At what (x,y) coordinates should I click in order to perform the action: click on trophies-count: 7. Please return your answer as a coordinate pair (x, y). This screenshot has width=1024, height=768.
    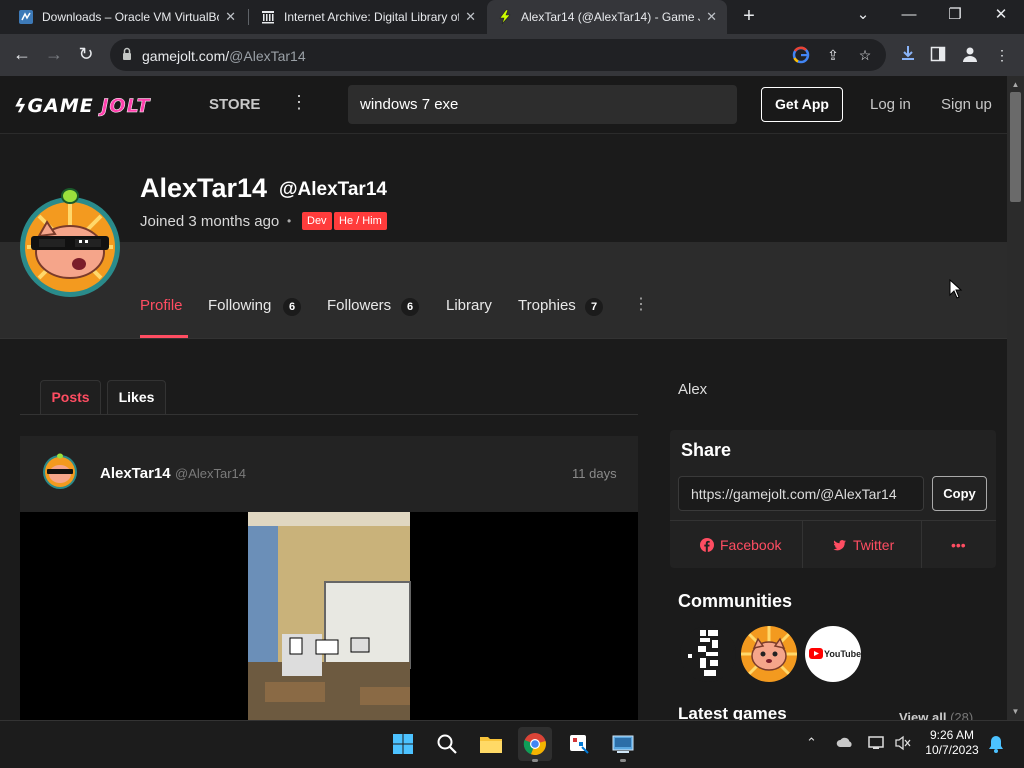
    Looking at the image, I should click on (594, 307).